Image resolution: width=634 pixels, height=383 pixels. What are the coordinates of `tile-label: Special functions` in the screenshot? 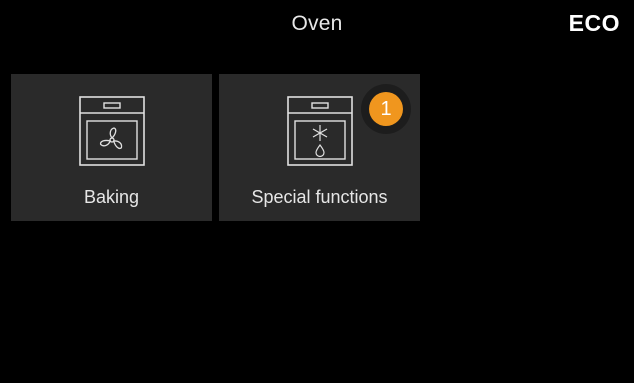 It's located at (319, 197).